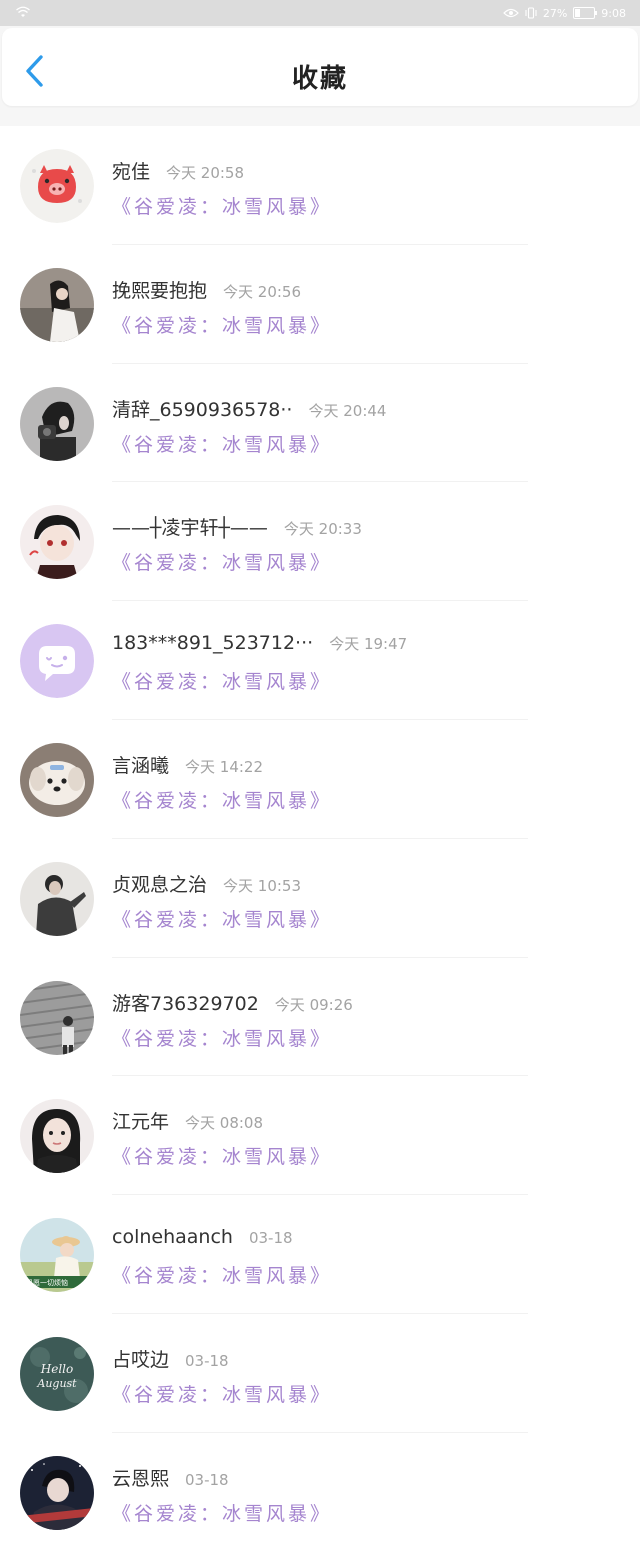 Image resolution: width=640 pixels, height=1552 pixels. Describe the element at coordinates (224, 1123) in the screenshot. I see `timestamp: 今天 08:08` at that location.